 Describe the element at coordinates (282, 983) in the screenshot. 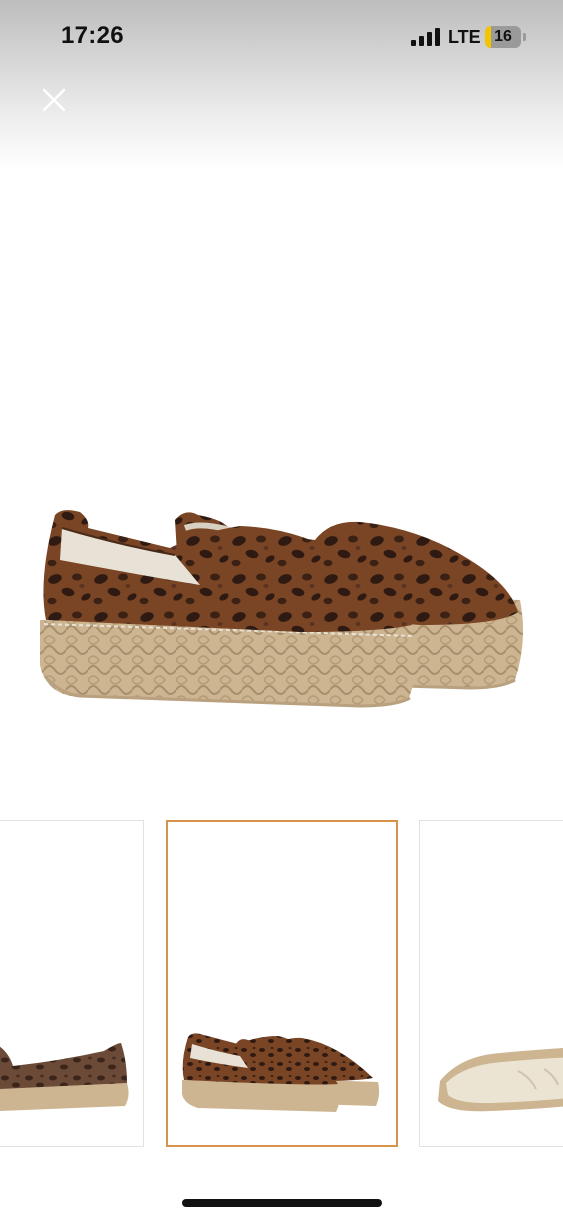

I see `thumbnail-pair-view` at that location.